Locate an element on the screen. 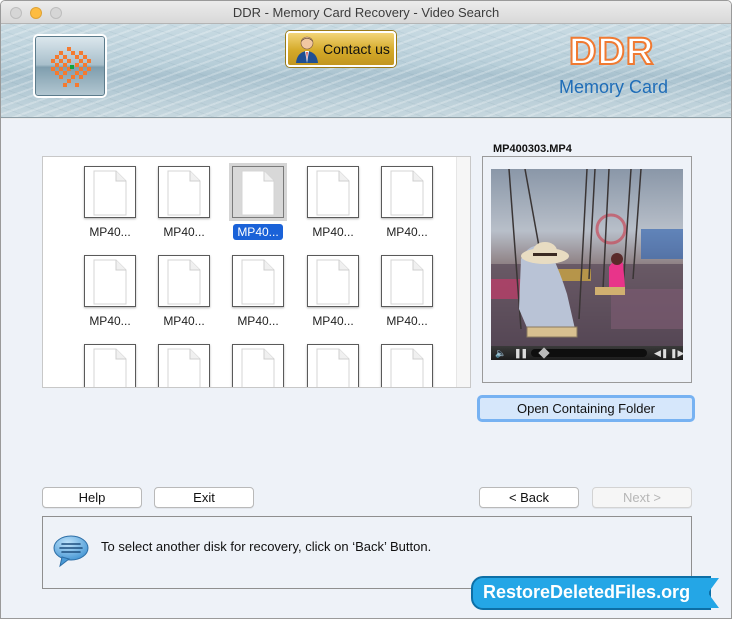  seek-slider is located at coordinates (589, 353).